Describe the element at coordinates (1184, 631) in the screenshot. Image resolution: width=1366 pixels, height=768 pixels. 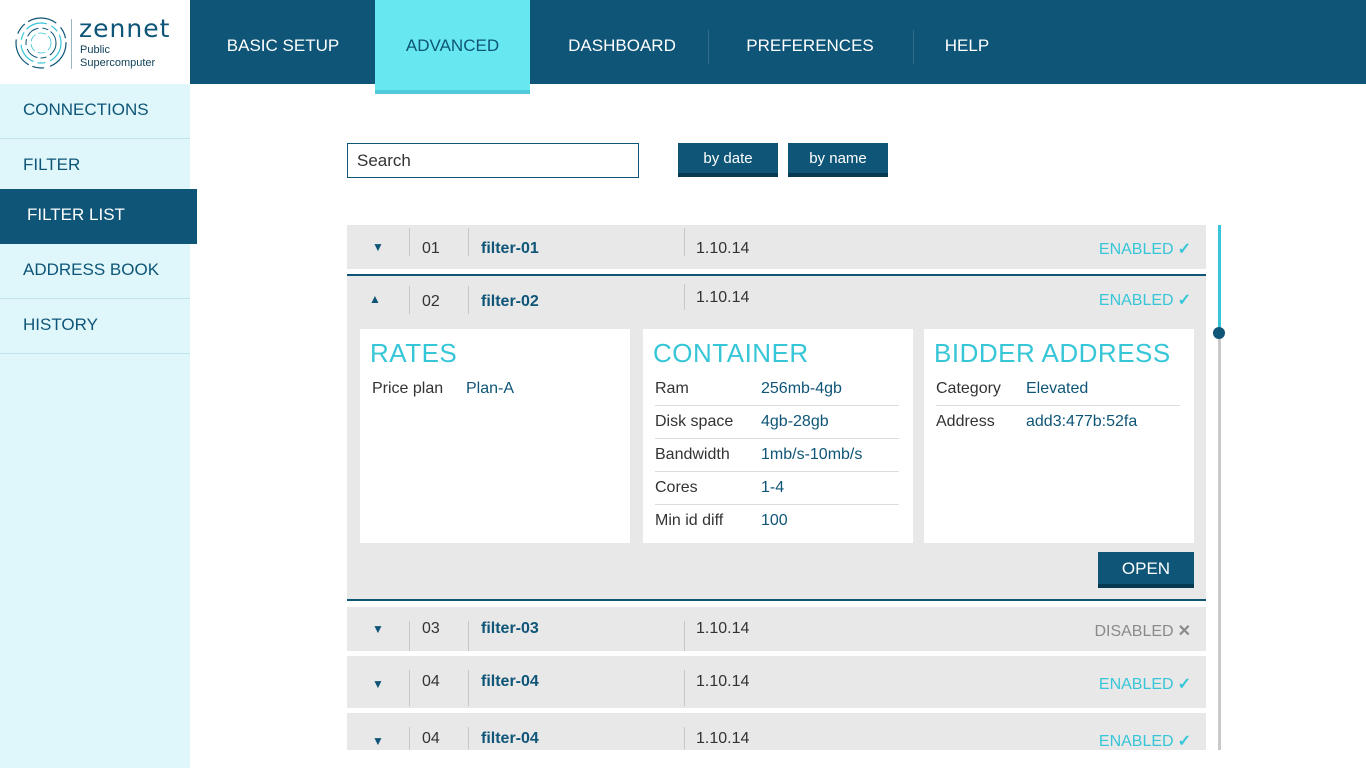
I see `close-icon: ✕` at that location.